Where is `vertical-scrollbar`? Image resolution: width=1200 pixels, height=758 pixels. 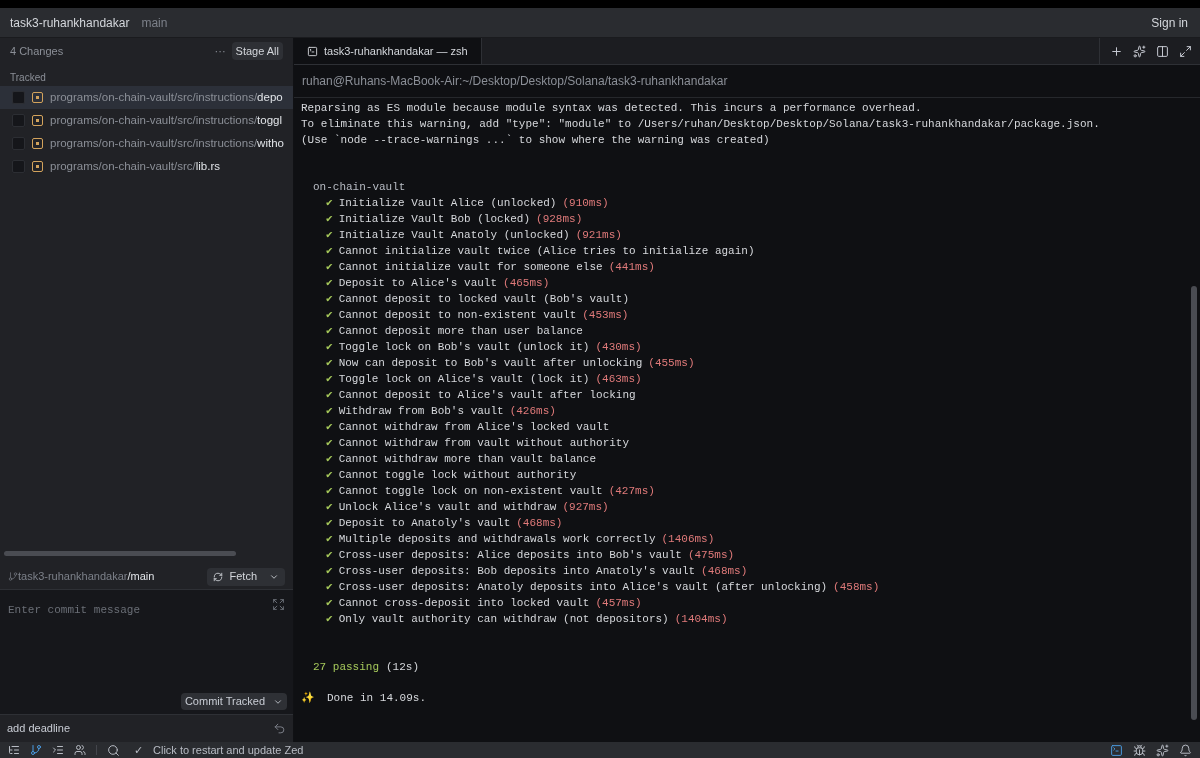
vertical-scrollbar is located at coordinates (1194, 503).